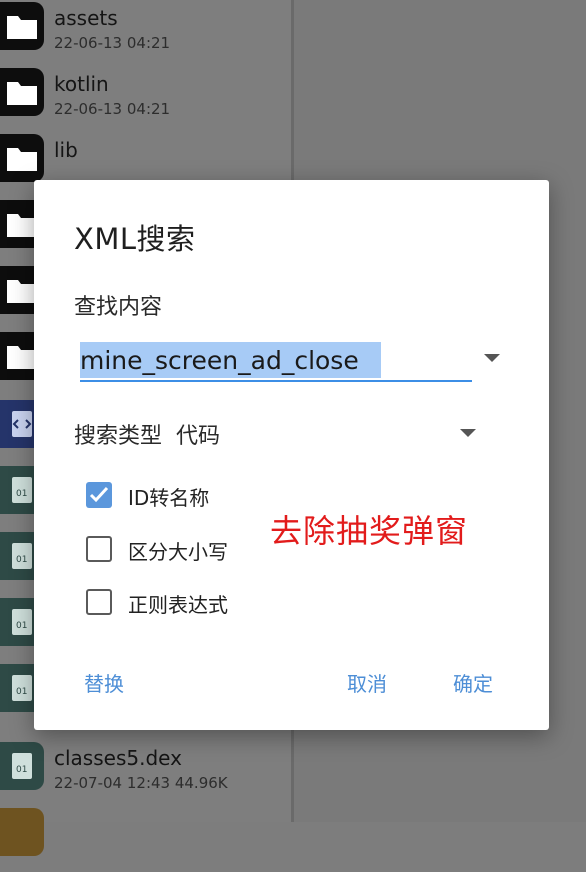 The image size is (586, 872). I want to click on option-regex: 正则表达式, so click(186, 604).